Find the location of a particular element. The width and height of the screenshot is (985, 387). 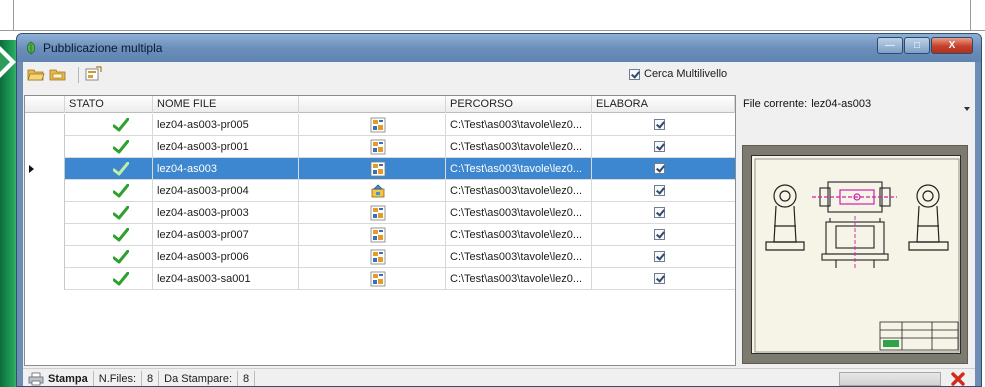

column-header-elabora: ELABORA is located at coordinates (663, 104).